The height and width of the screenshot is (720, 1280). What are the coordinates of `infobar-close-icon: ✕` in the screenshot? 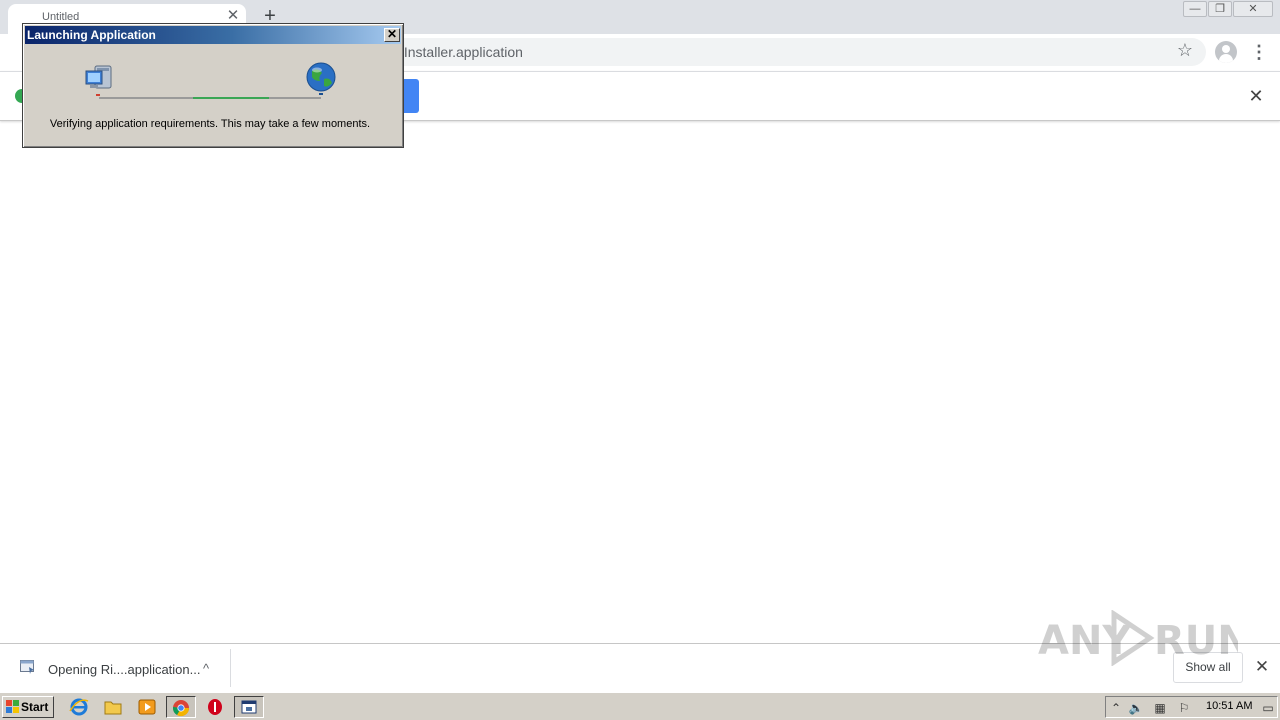 It's located at (1256, 96).